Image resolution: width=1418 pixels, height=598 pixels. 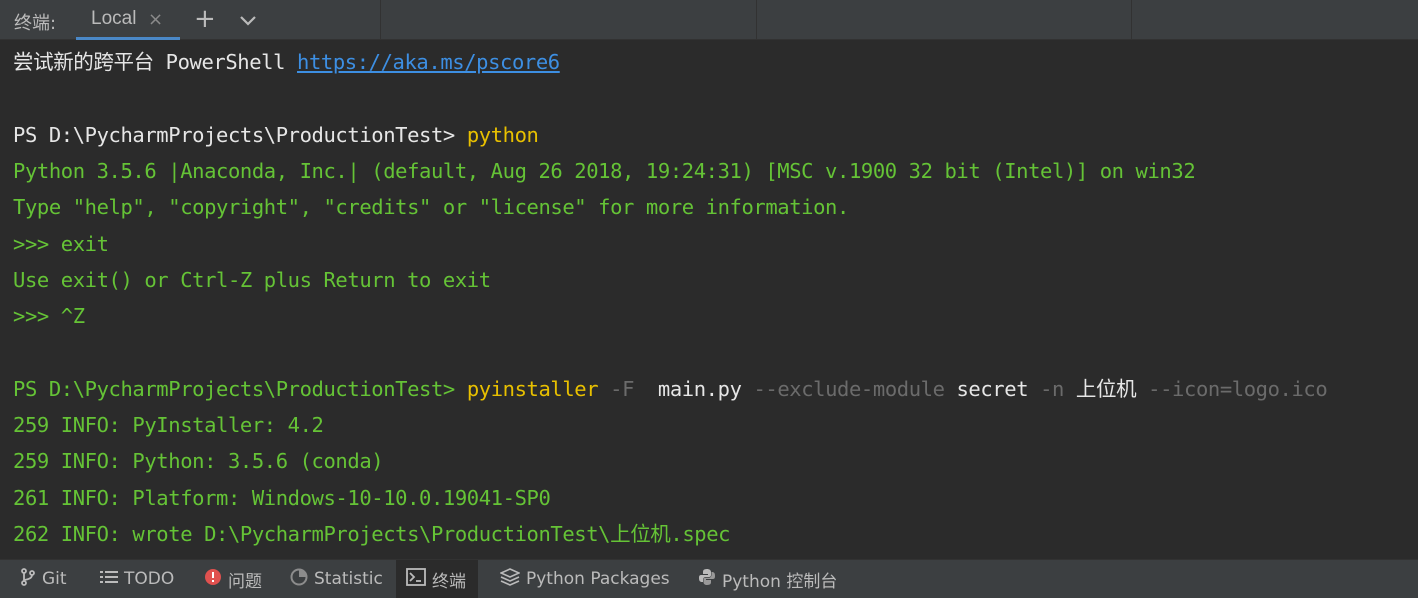 I want to click on tool-terminal-label: 终端, so click(x=449, y=581).